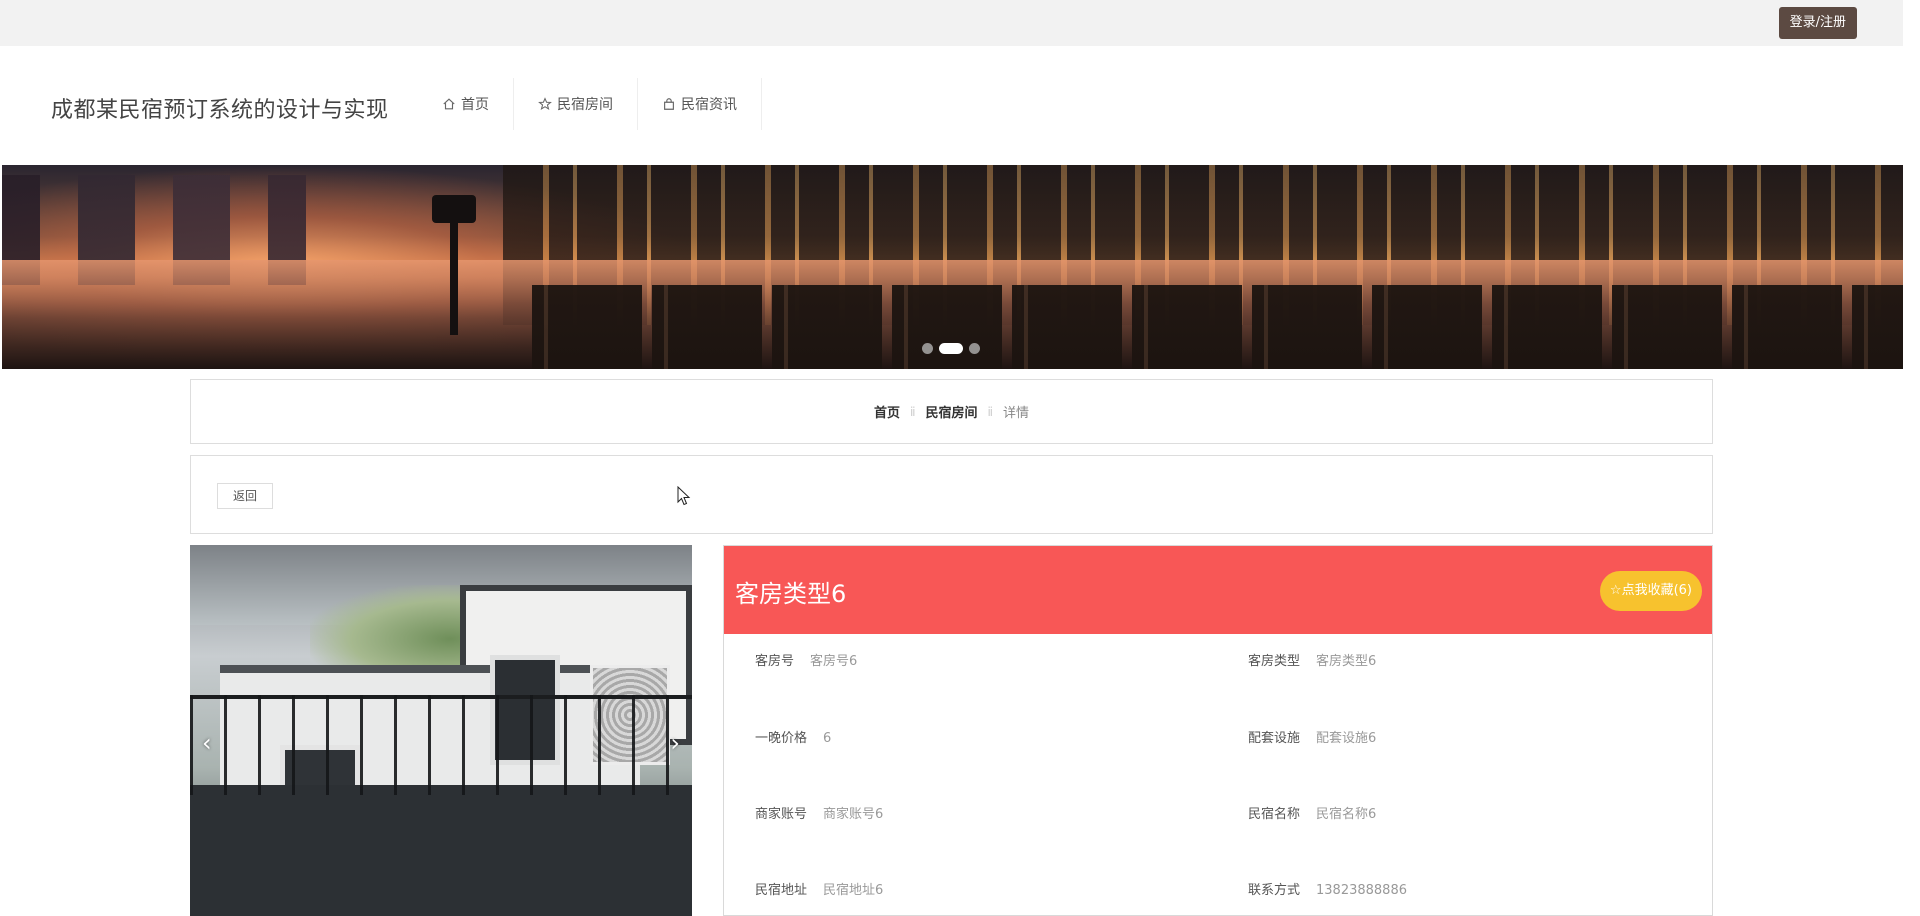 The width and height of the screenshot is (1920, 916). I want to click on field-facilities: 配套设施 配套设施6, so click(1312, 736).